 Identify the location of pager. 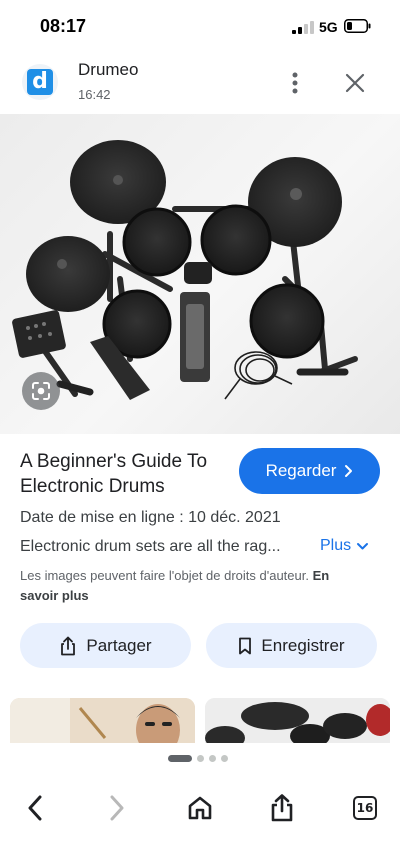
(198, 758).